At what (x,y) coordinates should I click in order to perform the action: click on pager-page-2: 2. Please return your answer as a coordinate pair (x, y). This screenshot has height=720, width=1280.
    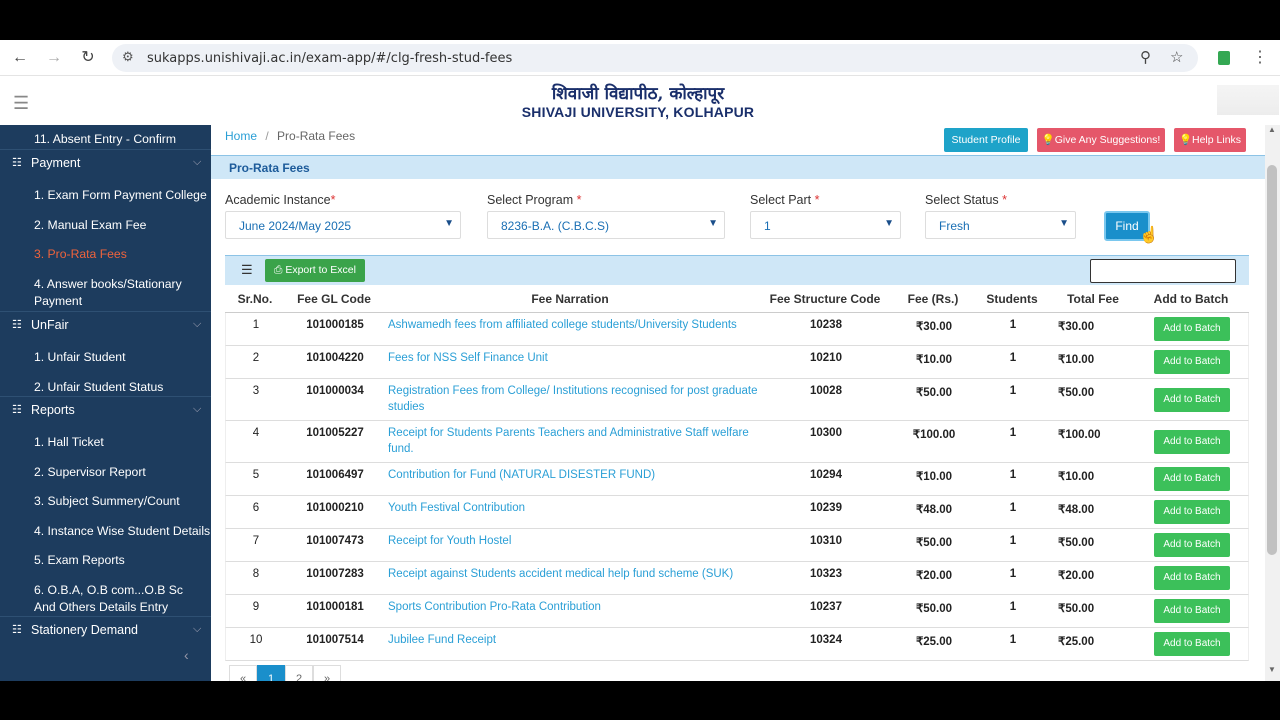
    Looking at the image, I should click on (299, 673).